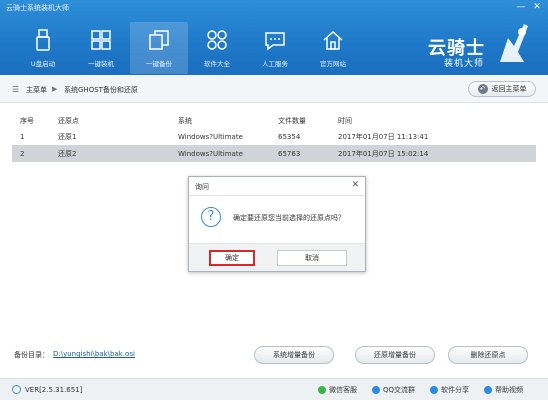 The width and height of the screenshot is (548, 400). I want to click on backup-dir-path: D:\yunqishi\bak\bak.osi, so click(94, 355).